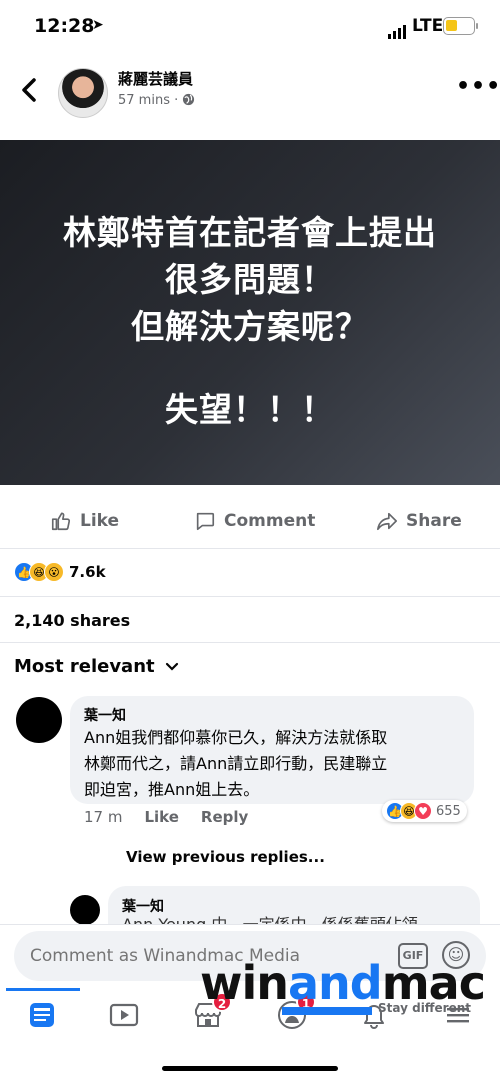 The height and width of the screenshot is (1082, 500). What do you see at coordinates (448, 811) in the screenshot?
I see `comment-reaction-count: 655` at bounding box center [448, 811].